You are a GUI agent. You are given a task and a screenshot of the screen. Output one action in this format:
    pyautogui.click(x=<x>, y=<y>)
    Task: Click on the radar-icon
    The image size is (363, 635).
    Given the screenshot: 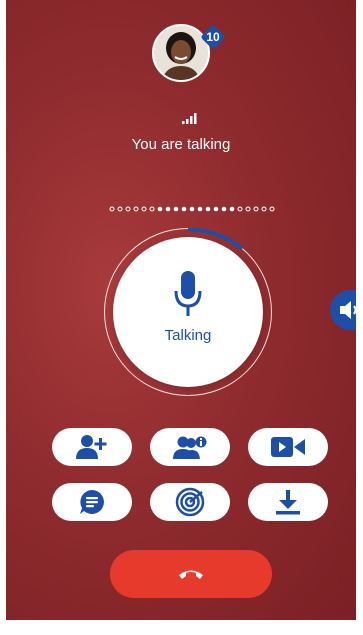 What is the action you would take?
    pyautogui.click(x=190, y=502)
    